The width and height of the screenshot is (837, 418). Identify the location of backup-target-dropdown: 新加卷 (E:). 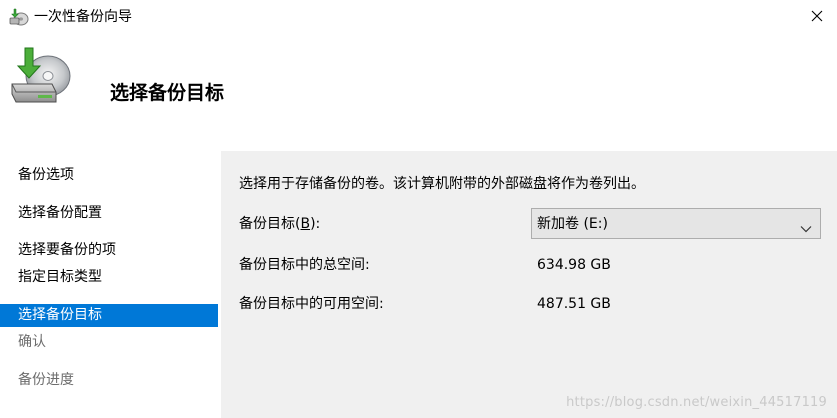
(676, 223).